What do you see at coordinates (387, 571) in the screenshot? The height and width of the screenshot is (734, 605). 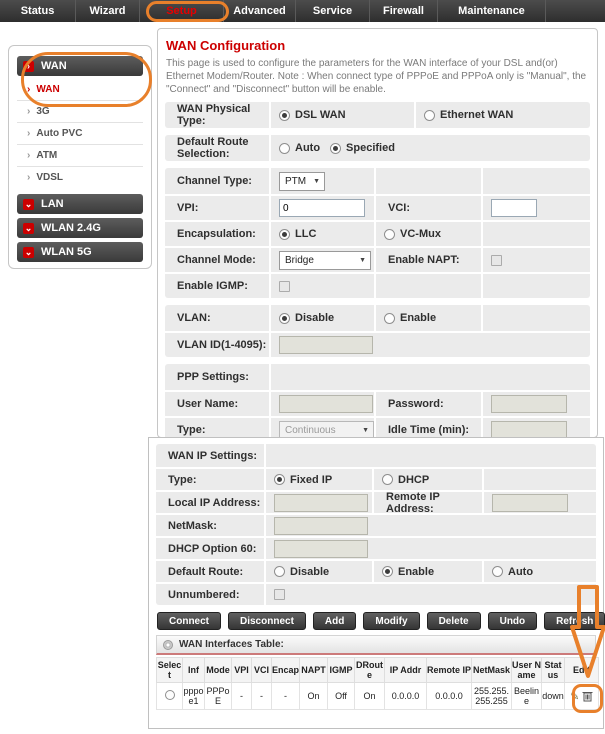 I see `default-route-enable-radio` at bounding box center [387, 571].